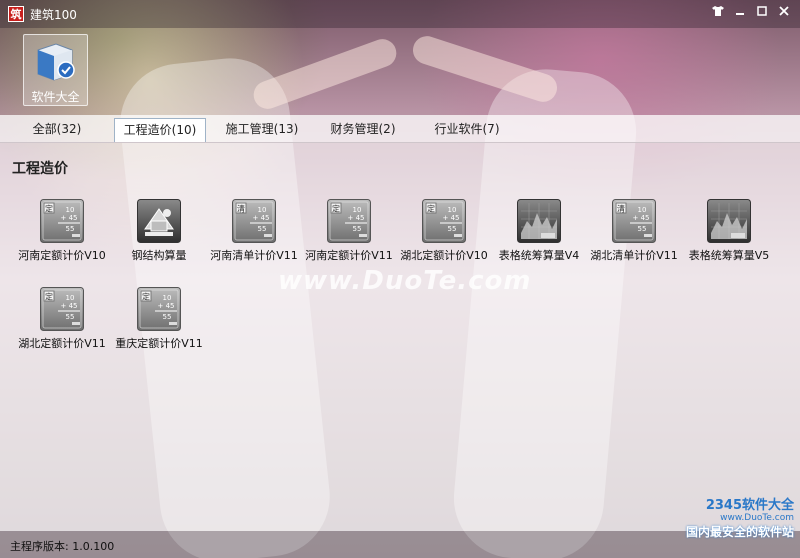 This screenshot has height=558, width=800. What do you see at coordinates (757, 518) in the screenshot?
I see `watermark-url: www.DuoTe.com` at bounding box center [757, 518].